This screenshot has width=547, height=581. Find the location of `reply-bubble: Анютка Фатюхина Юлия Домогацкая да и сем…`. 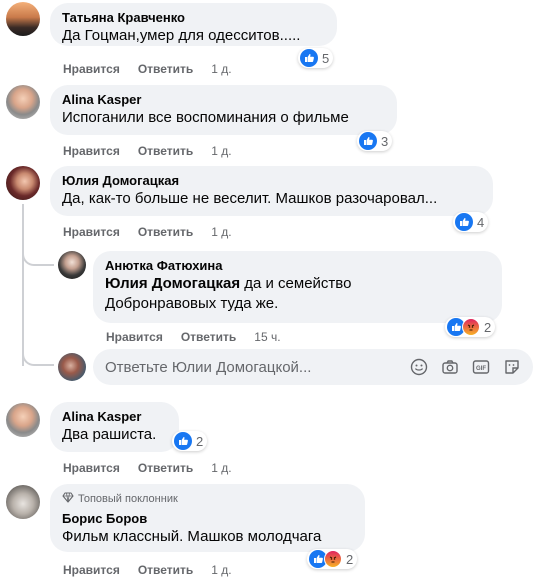

reply-bubble: Анютка Фатюхина Юлия Домогацкая да и сем… is located at coordinates (297, 287).